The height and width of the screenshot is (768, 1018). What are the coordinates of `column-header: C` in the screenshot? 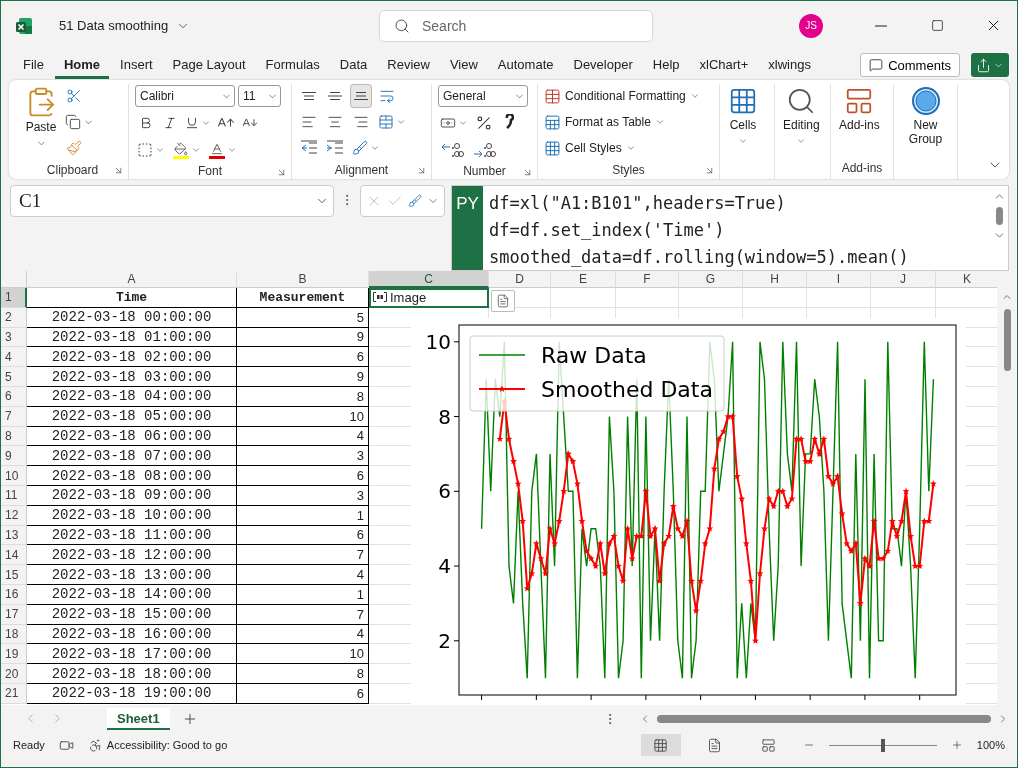 It's located at (429, 279).